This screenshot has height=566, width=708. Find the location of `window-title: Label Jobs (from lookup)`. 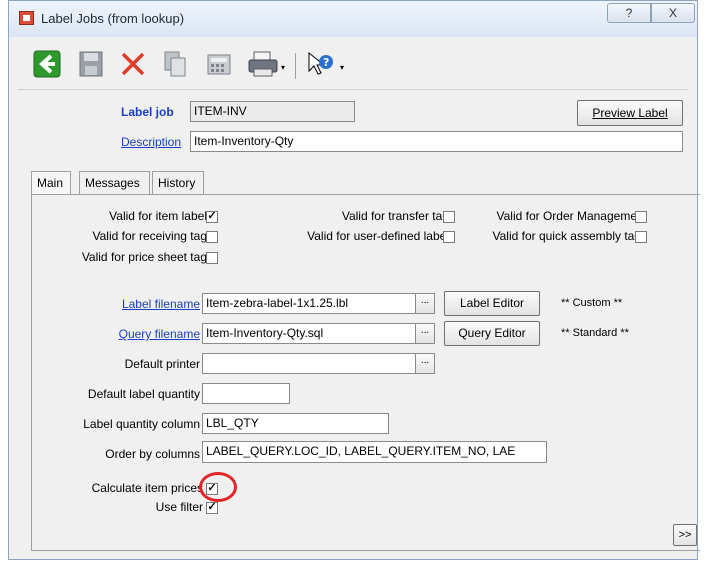

window-title: Label Jobs (from lookup) is located at coordinates (113, 18).